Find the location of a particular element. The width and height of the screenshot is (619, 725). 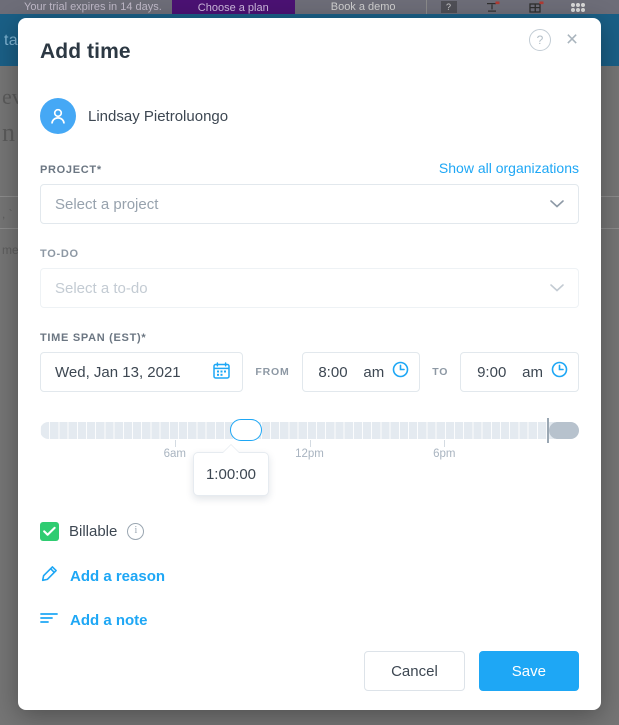

duration-value: 1:00:00 is located at coordinates (231, 474).